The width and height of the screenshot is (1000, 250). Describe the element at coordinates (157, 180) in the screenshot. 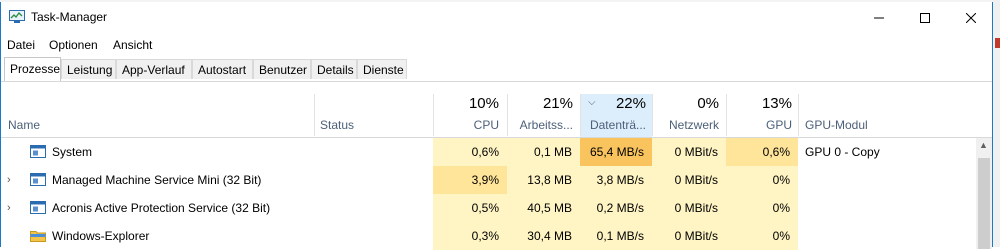

I see `process-name: Managed Machine Service Mini (32 Bit)` at that location.